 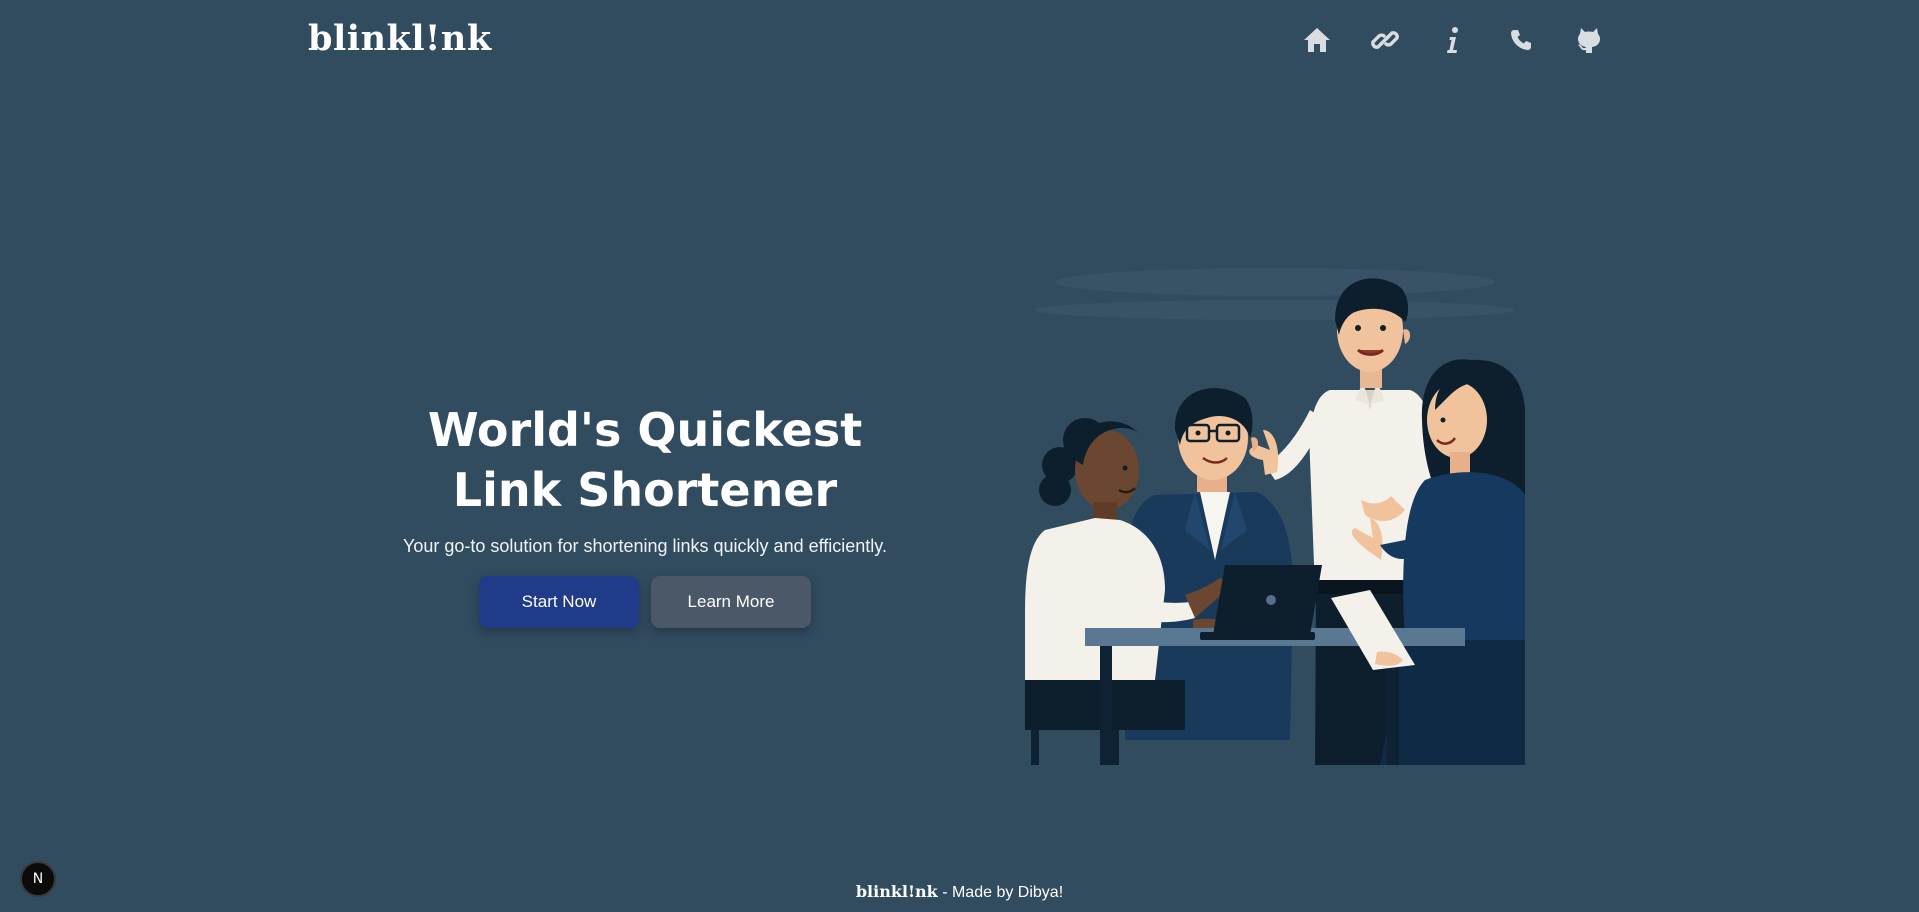 What do you see at coordinates (731, 602) in the screenshot?
I see `learn-more-button: Learn More` at bounding box center [731, 602].